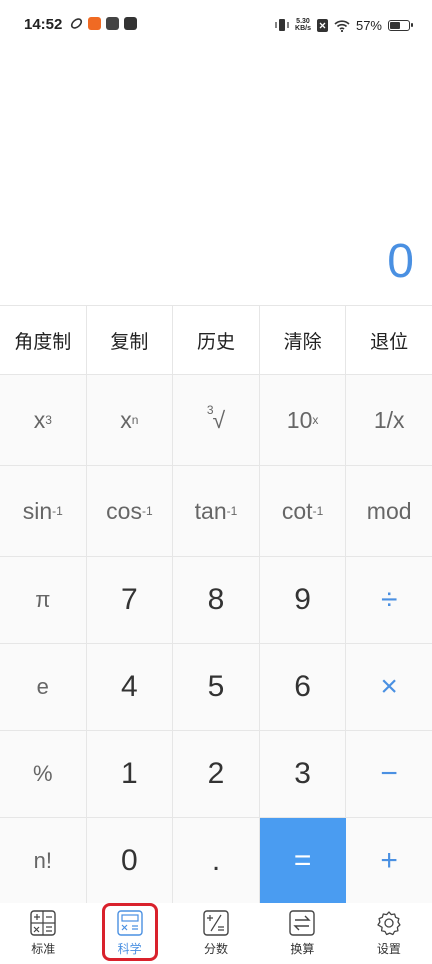  What do you see at coordinates (303, 340) in the screenshot?
I see `clear-button: 清除` at bounding box center [303, 340].